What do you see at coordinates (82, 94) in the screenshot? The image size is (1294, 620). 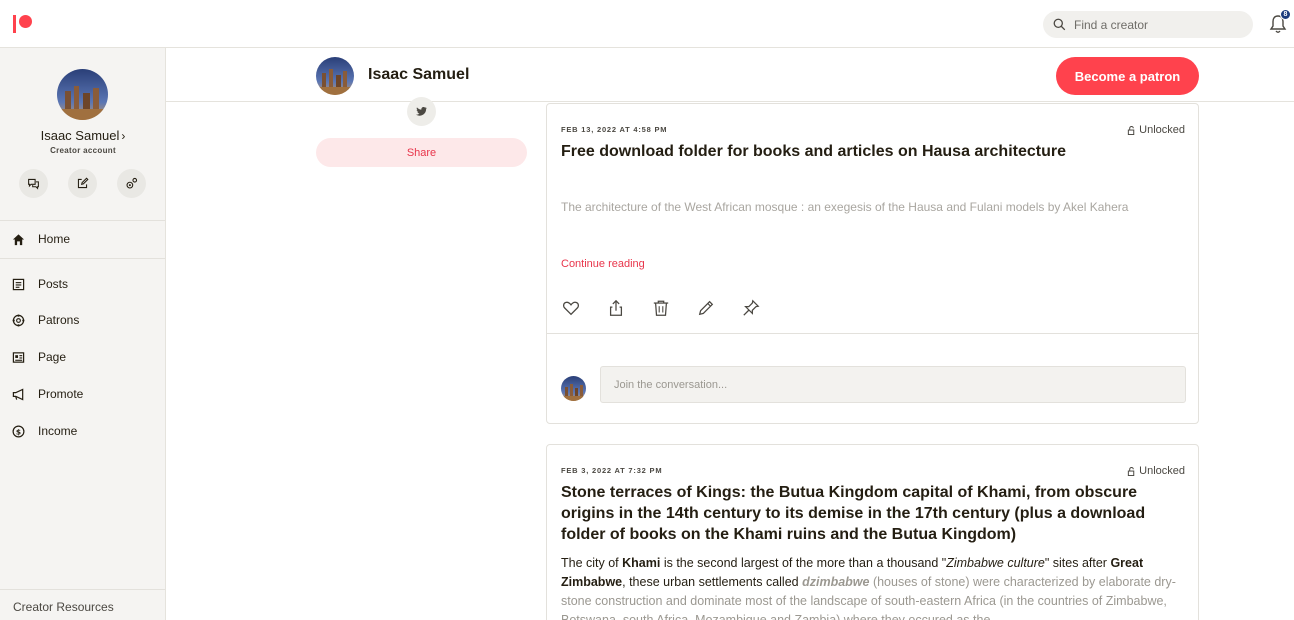 I see `avatar` at bounding box center [82, 94].